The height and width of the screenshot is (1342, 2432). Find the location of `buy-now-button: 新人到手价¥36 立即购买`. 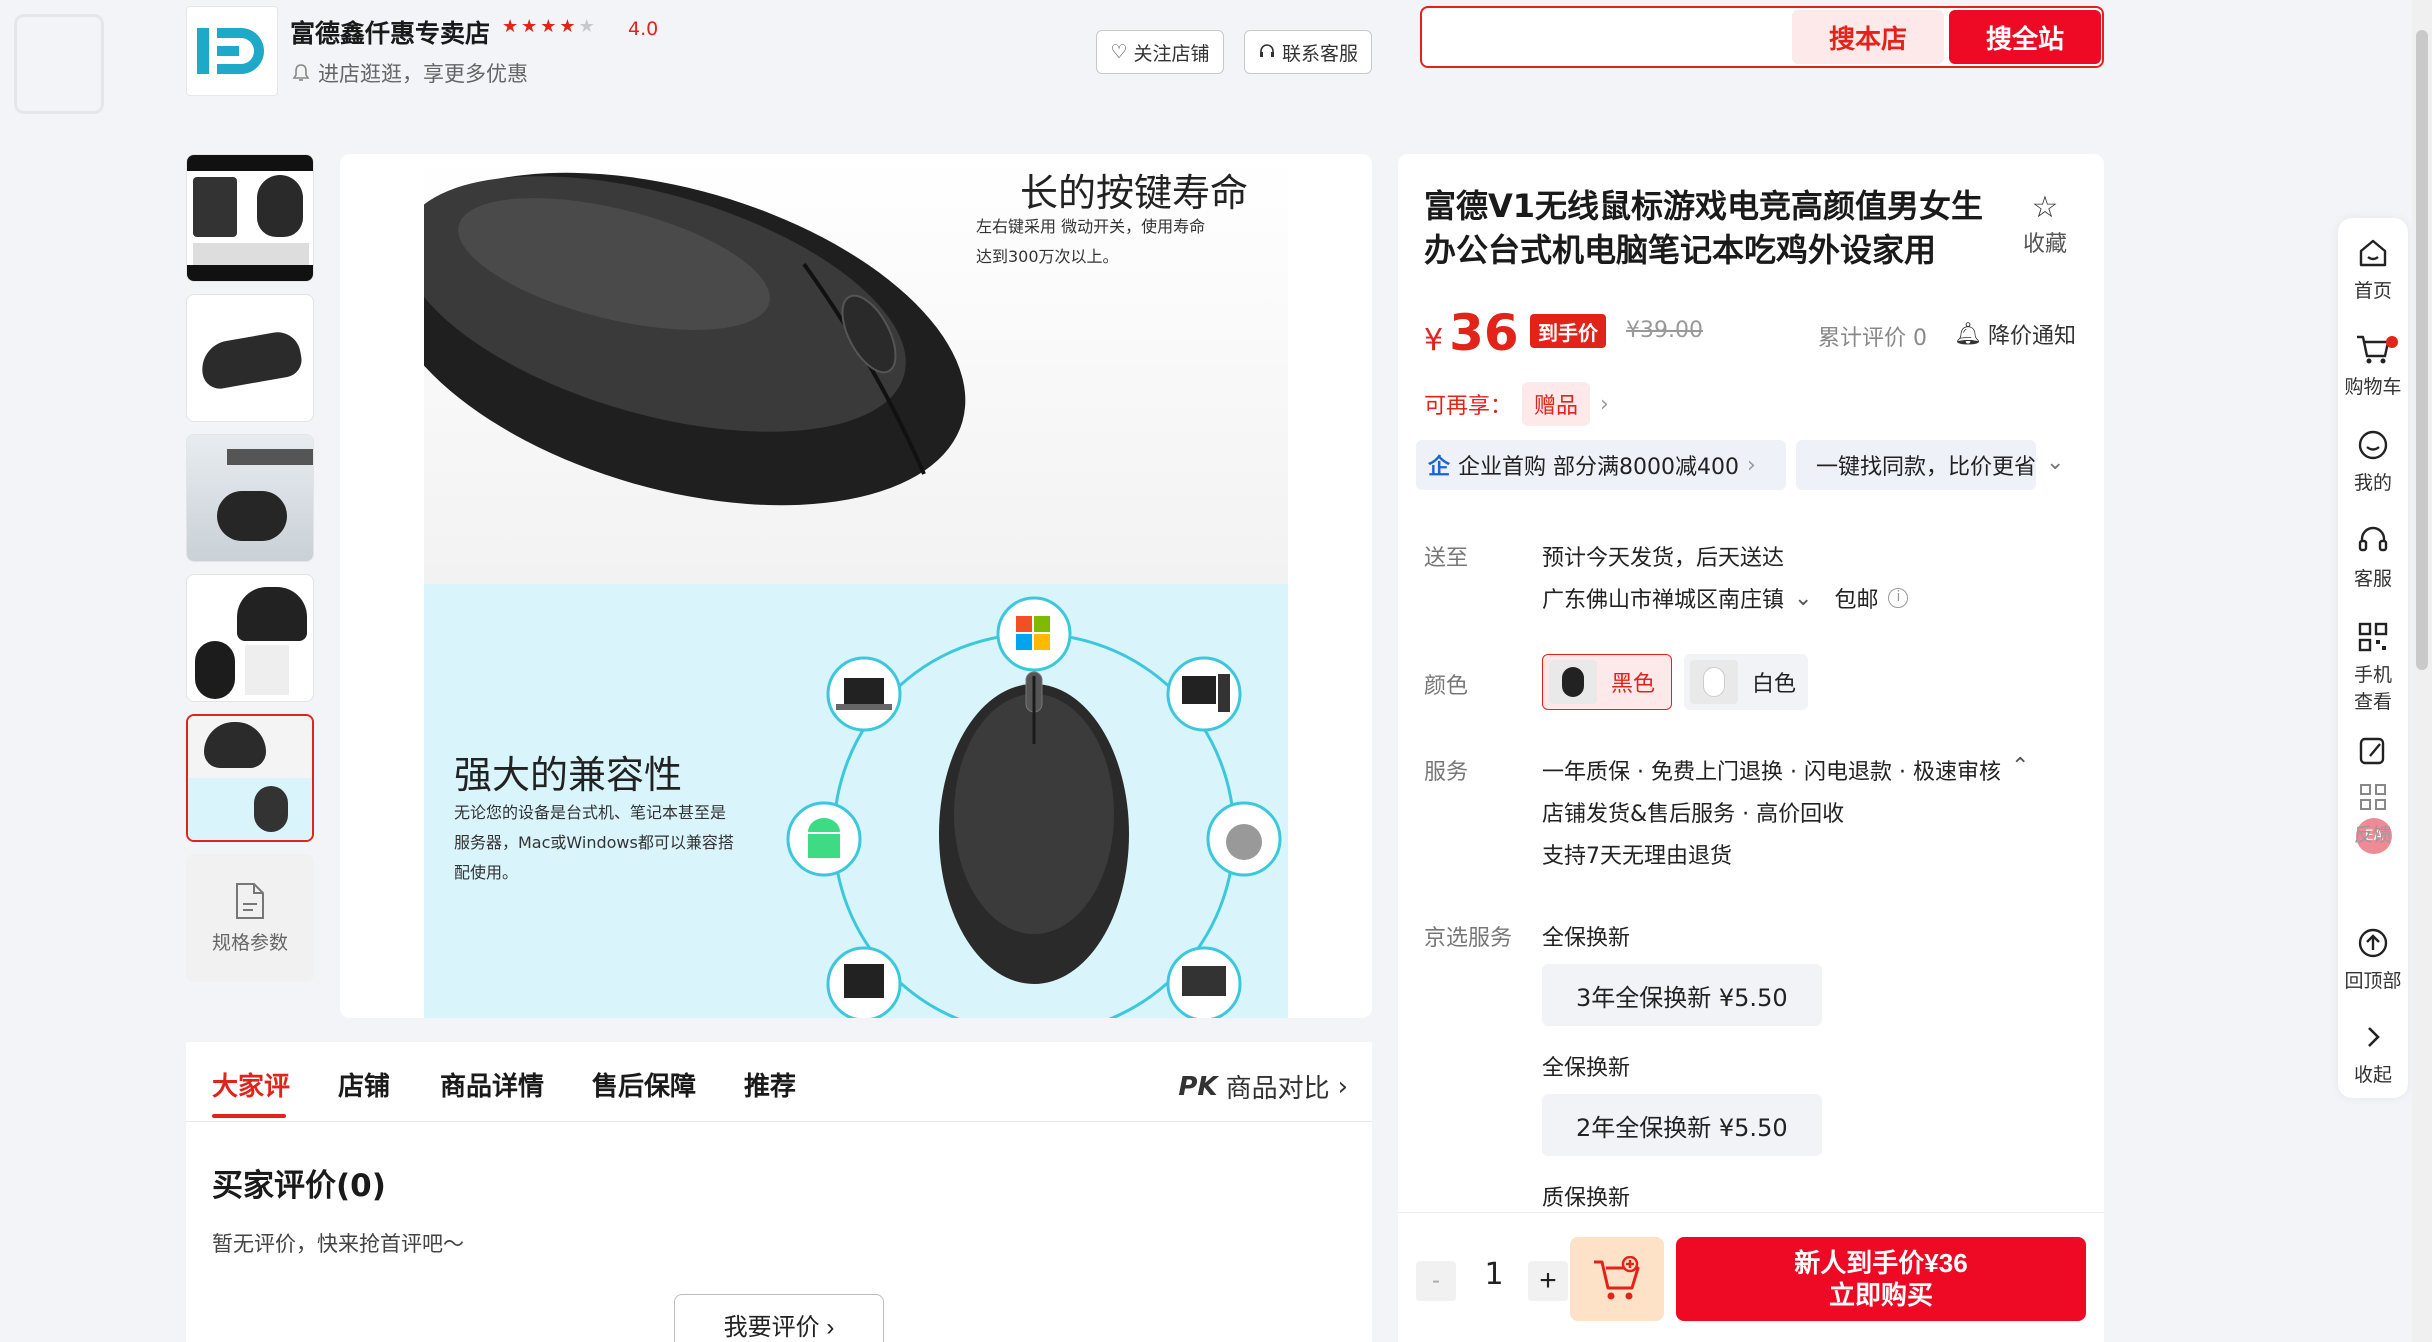

buy-now-button: 新人到手价¥36 立即购买 is located at coordinates (1881, 1279).